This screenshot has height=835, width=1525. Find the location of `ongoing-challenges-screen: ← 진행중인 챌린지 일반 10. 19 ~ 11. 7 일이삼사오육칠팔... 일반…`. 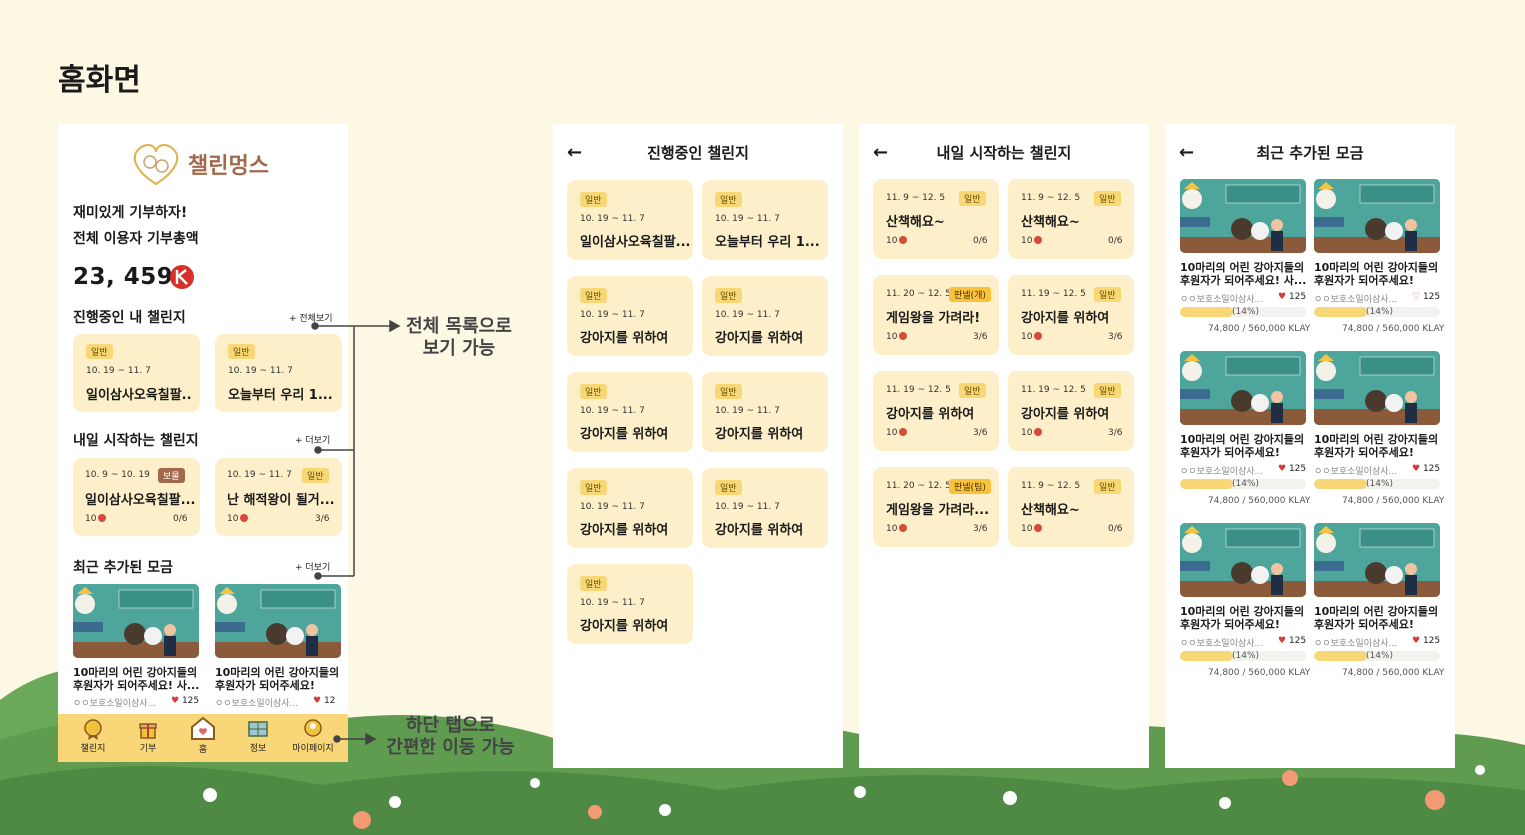

ongoing-challenges-screen: ← 진행중인 챌린지 일반 10. 19 ~ 11. 7 일이삼사오육칠팔... 일반… is located at coordinates (698, 446).